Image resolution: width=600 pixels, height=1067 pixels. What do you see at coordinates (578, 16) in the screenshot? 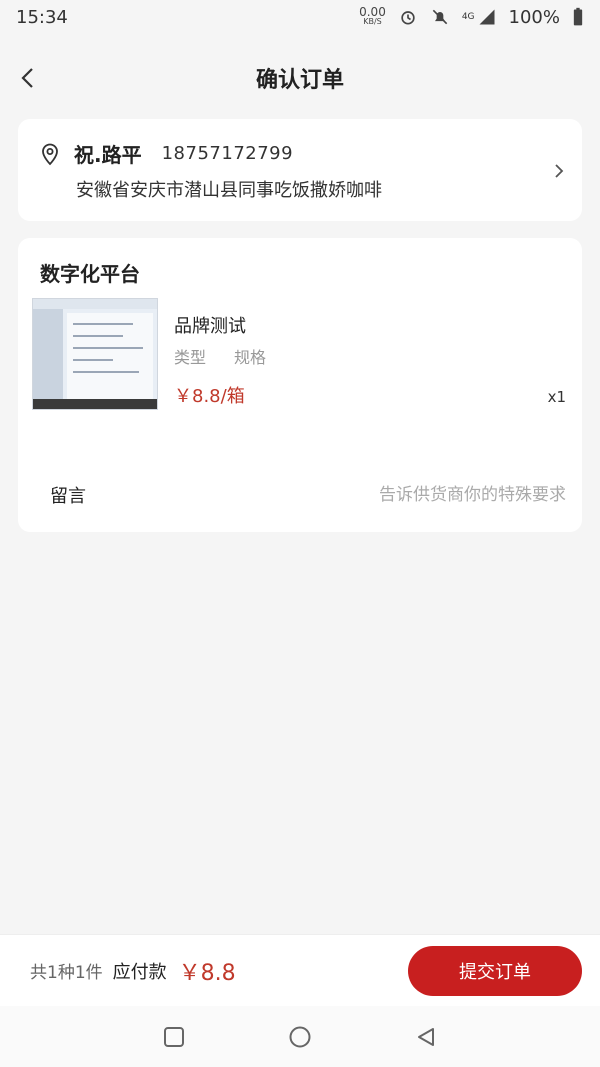
I see `battery-icon` at bounding box center [578, 16].